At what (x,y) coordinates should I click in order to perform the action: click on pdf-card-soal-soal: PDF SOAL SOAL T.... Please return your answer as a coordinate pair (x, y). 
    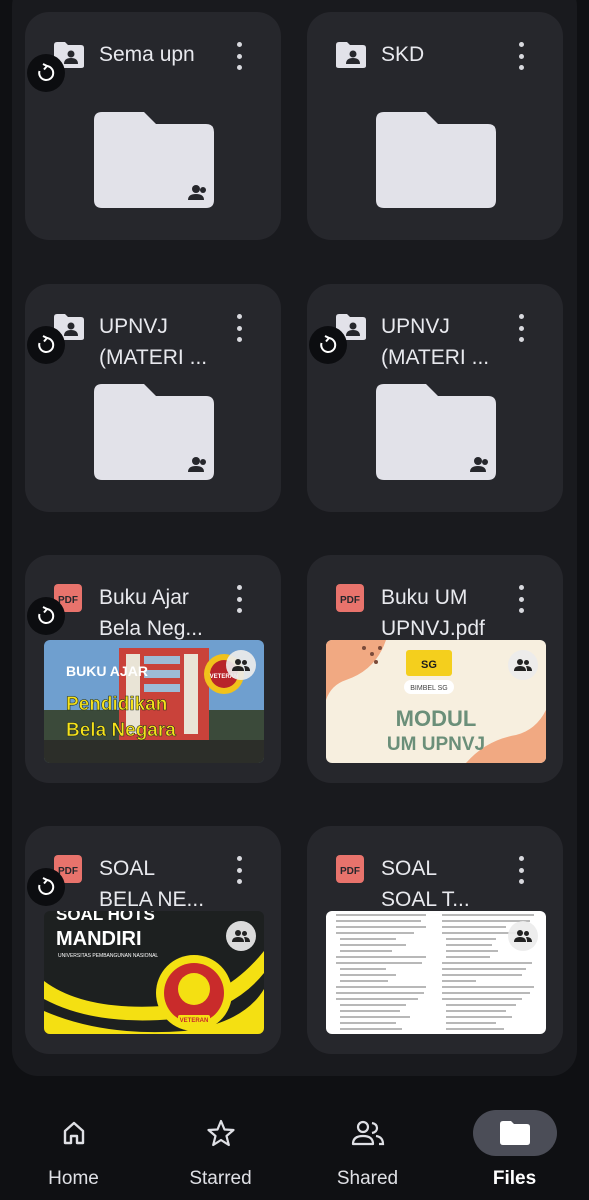
    Looking at the image, I should click on (435, 940).